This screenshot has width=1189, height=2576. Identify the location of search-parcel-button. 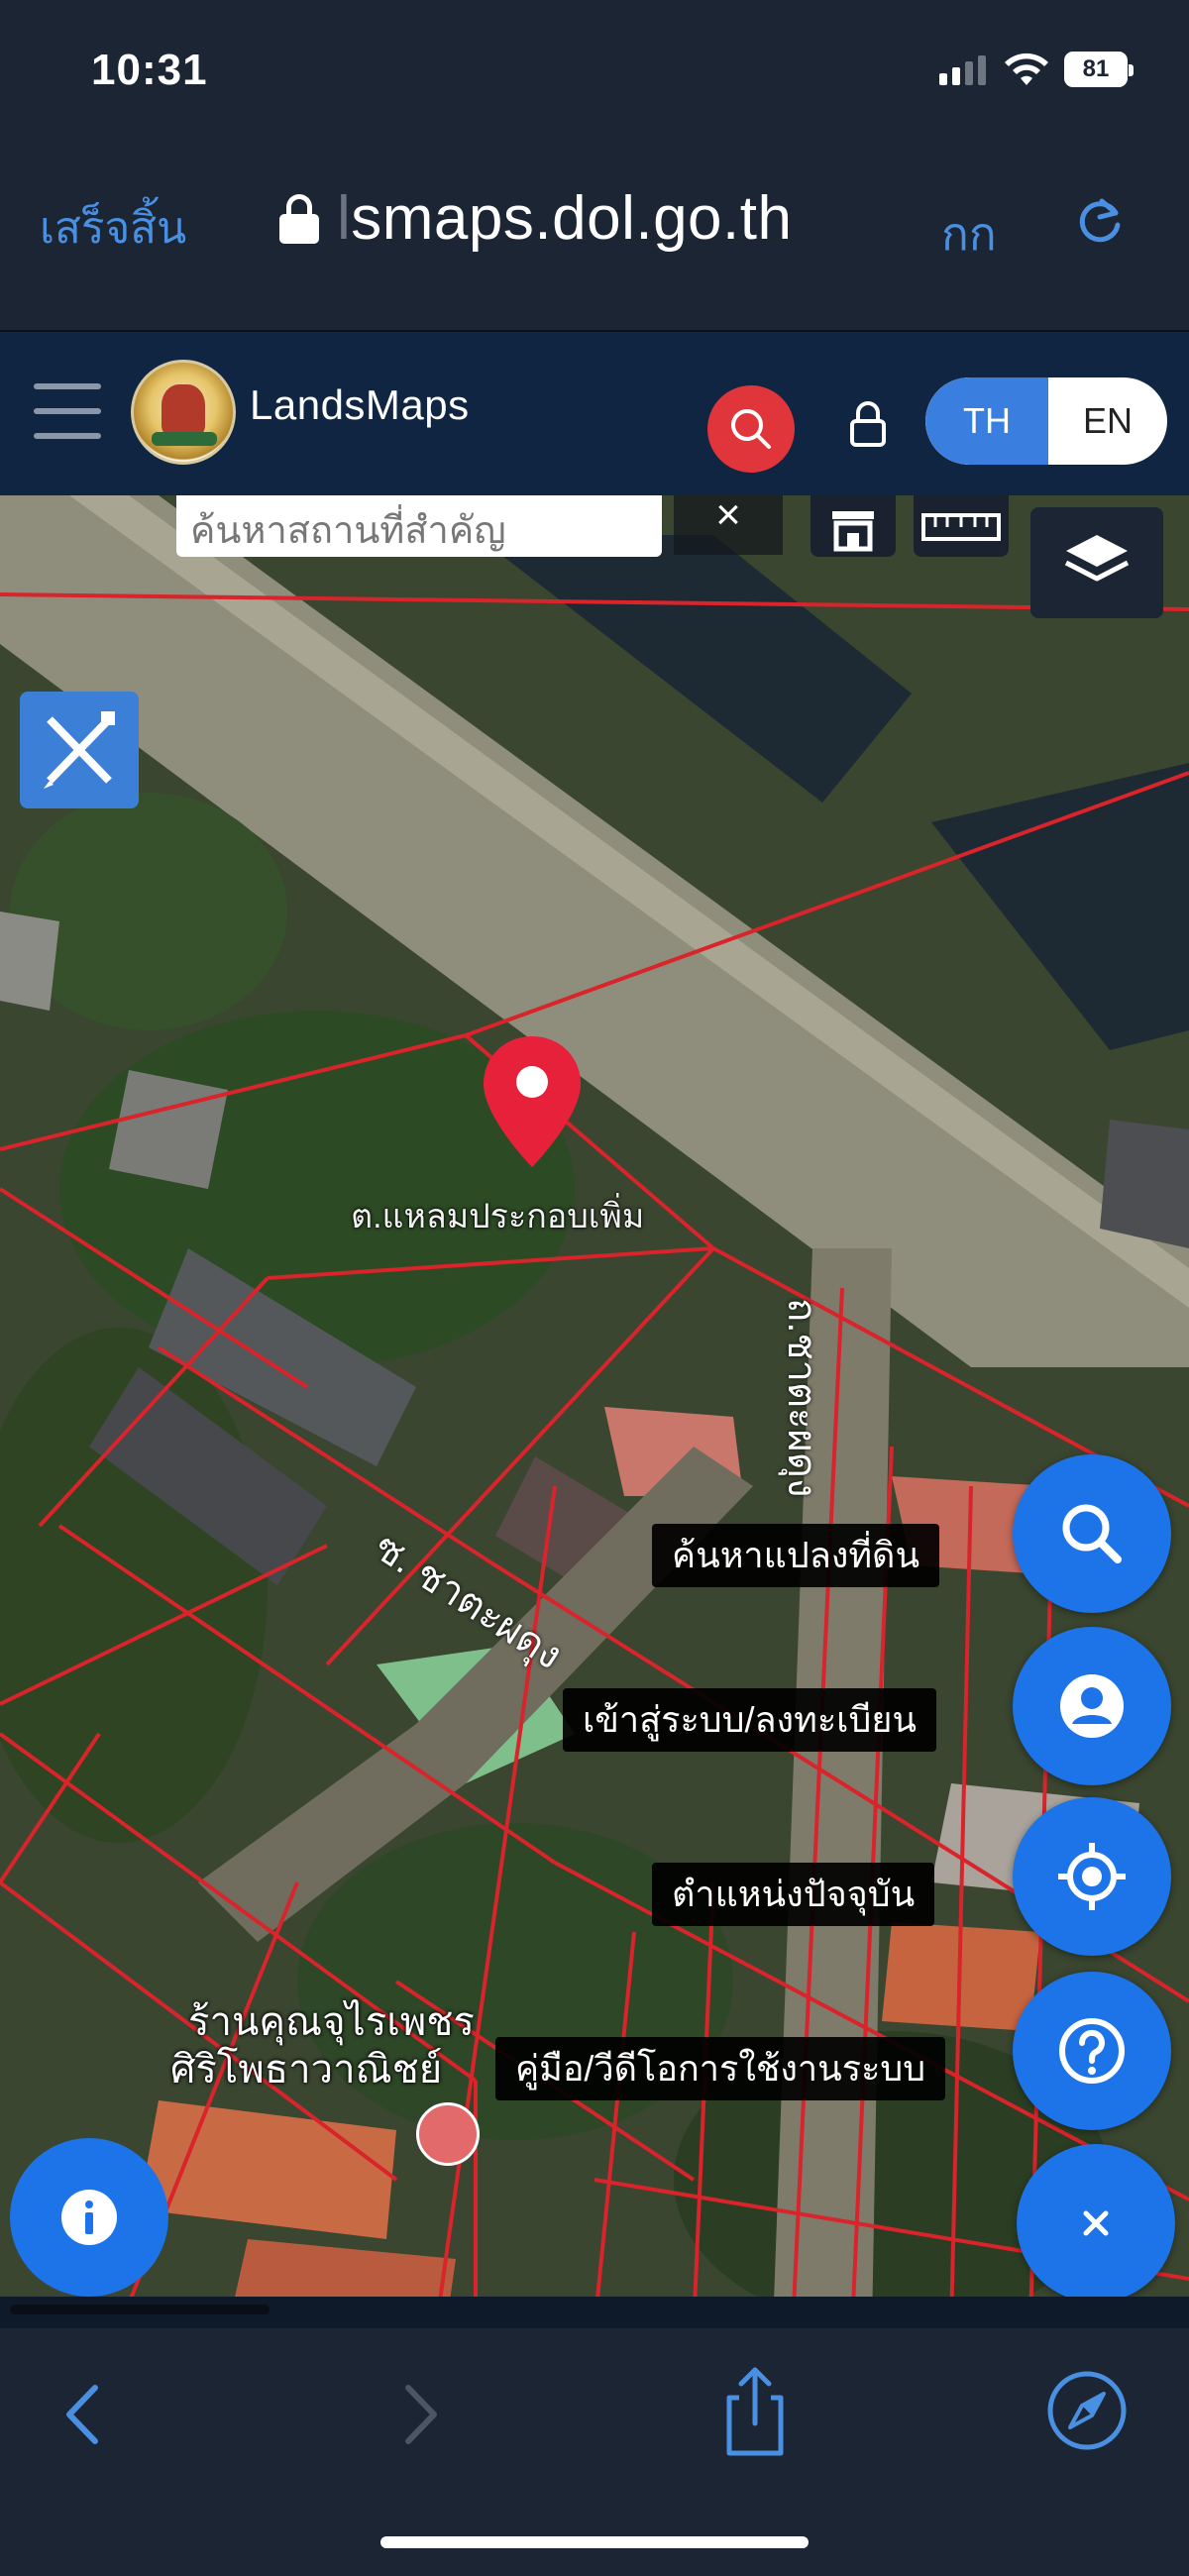
(1092, 1534).